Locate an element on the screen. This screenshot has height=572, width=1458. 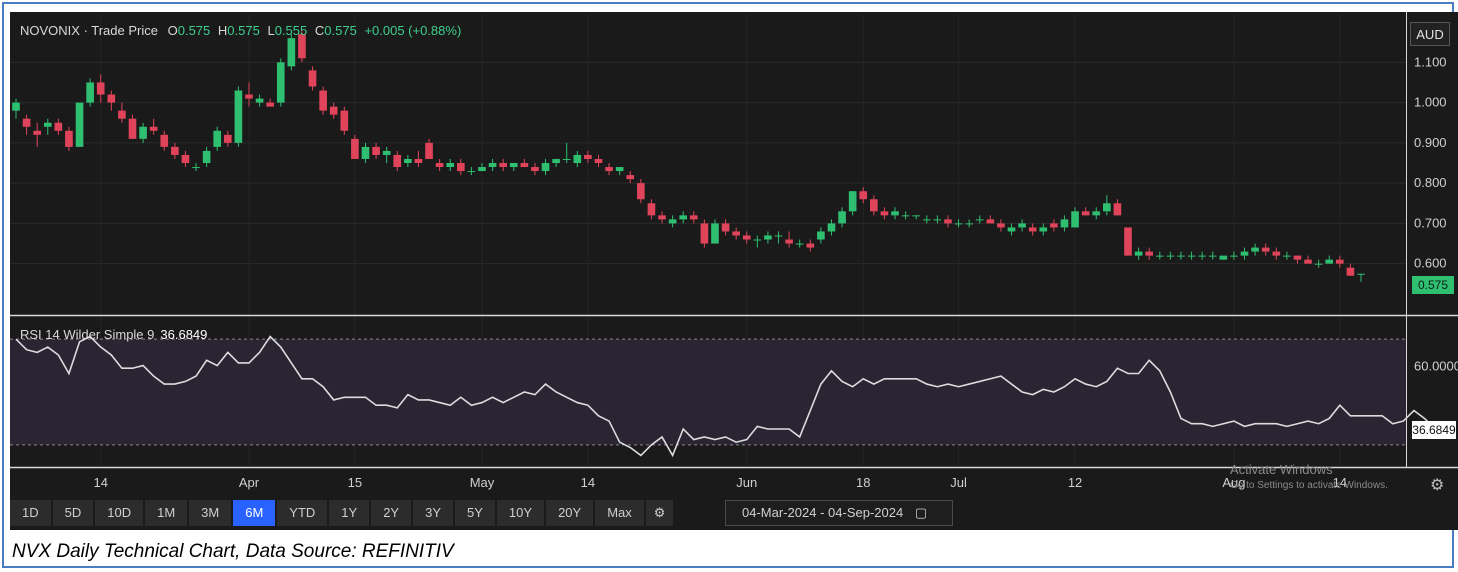
close-value: 0.575 is located at coordinates (340, 30).